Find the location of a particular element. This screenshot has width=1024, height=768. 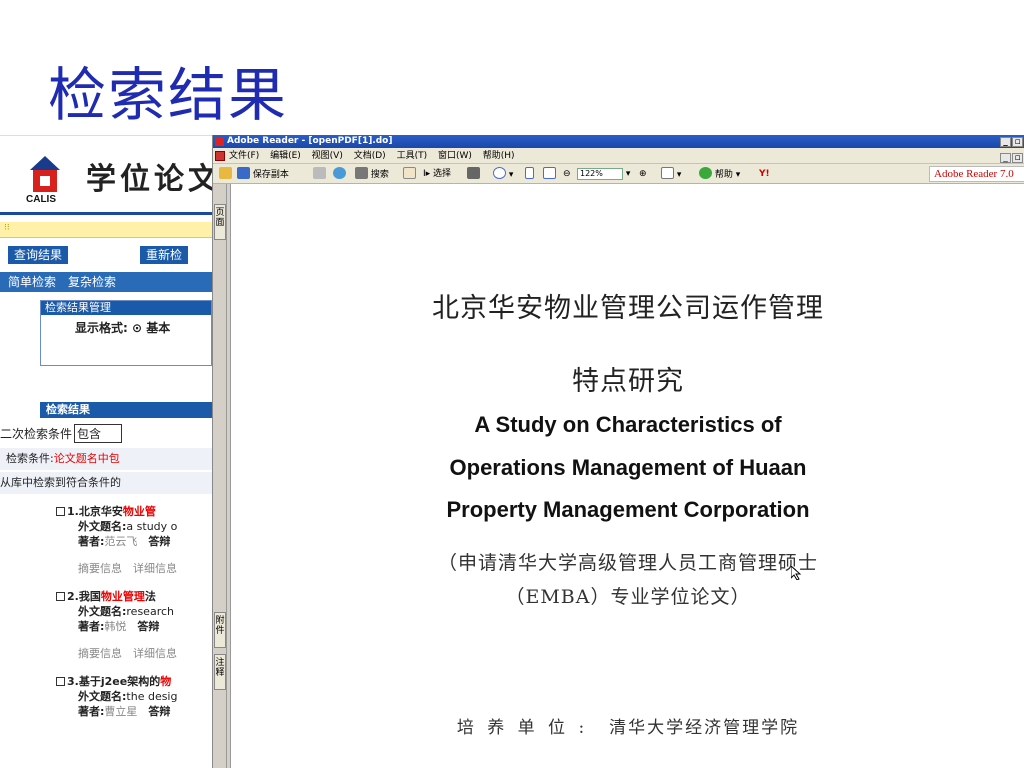

thesis-degree-line2: （EMBA）专业学位论文） is located at coordinates (628, 597).